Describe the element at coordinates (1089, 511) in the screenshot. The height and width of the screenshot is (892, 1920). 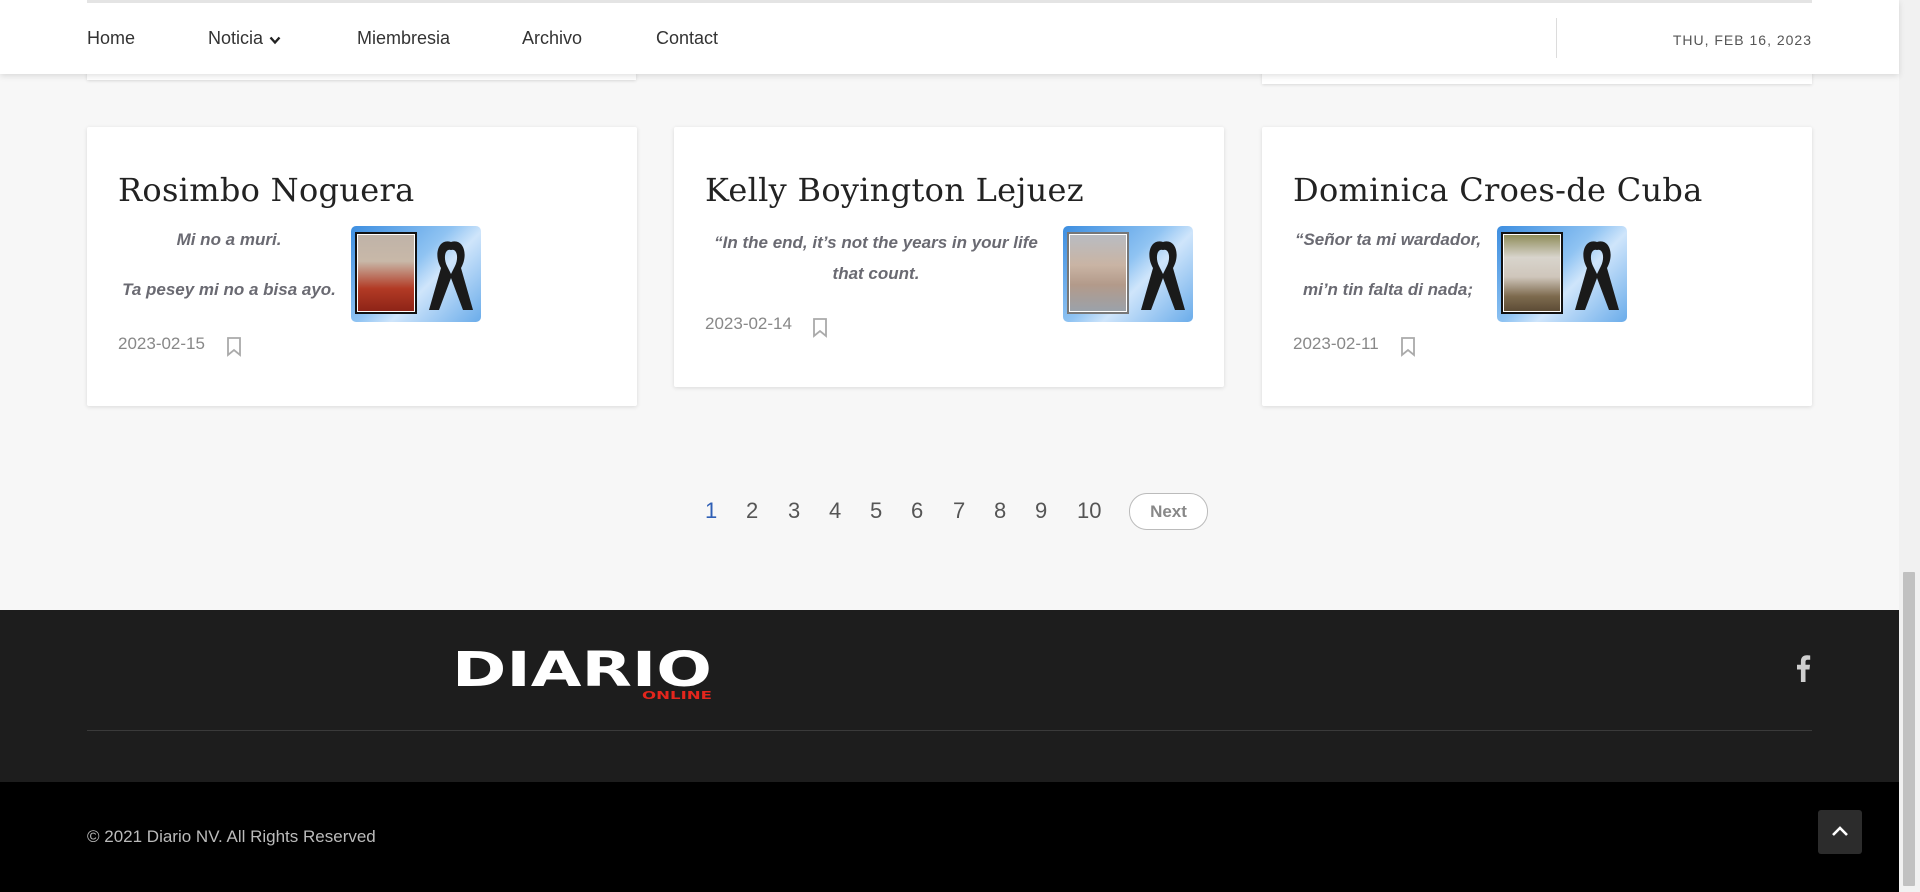
I see `page-link-10: 10` at that location.